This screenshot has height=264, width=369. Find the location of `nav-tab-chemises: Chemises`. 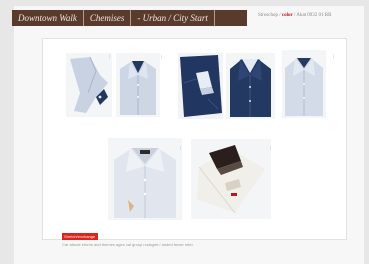

nav-tab-chemises: Chemises is located at coordinates (108, 18).